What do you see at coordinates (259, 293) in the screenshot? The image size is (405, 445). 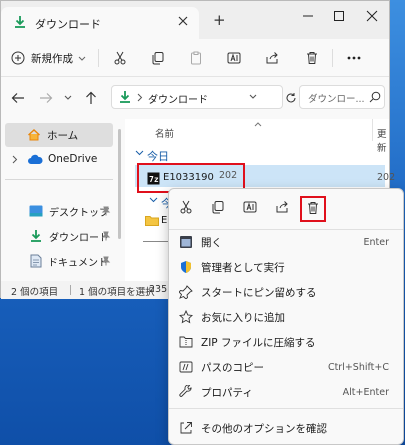 I see `menu-item-label: スタートにピン留めする` at bounding box center [259, 293].